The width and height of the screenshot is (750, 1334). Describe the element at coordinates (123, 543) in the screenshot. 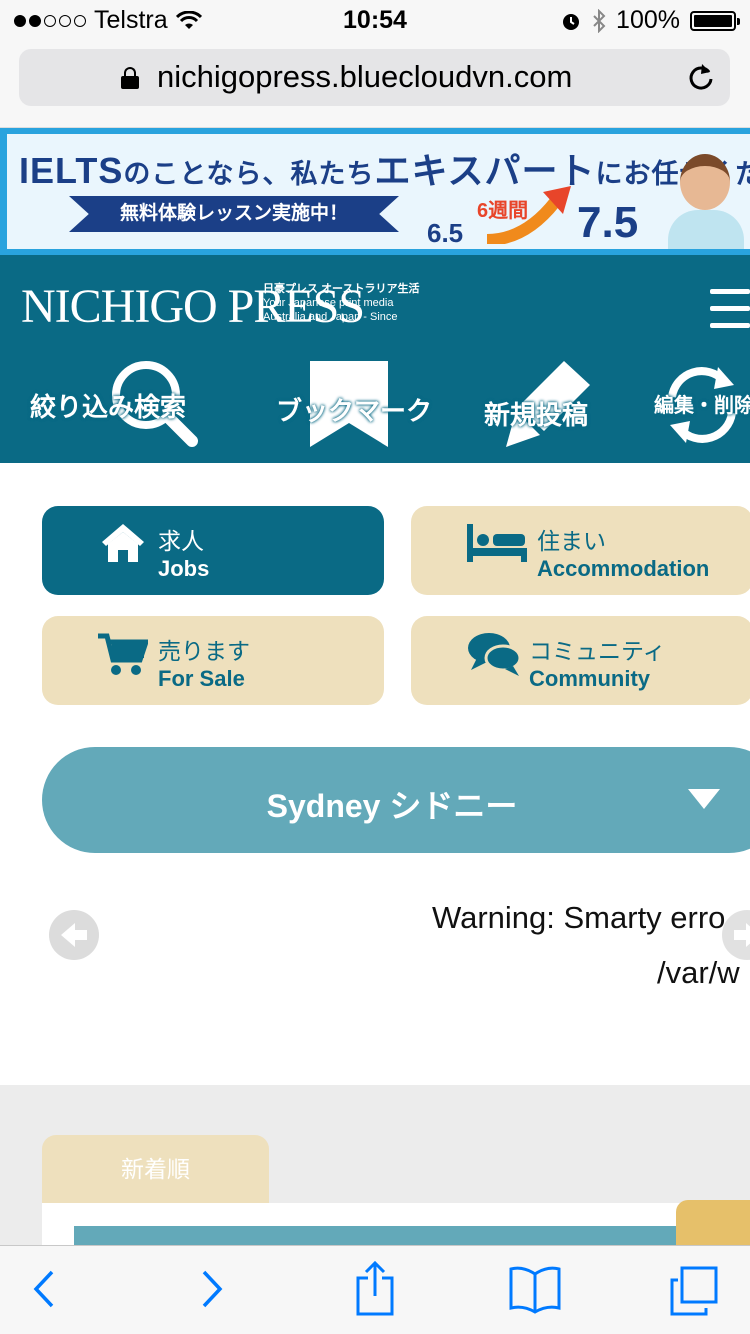

I see `home-icon` at that location.